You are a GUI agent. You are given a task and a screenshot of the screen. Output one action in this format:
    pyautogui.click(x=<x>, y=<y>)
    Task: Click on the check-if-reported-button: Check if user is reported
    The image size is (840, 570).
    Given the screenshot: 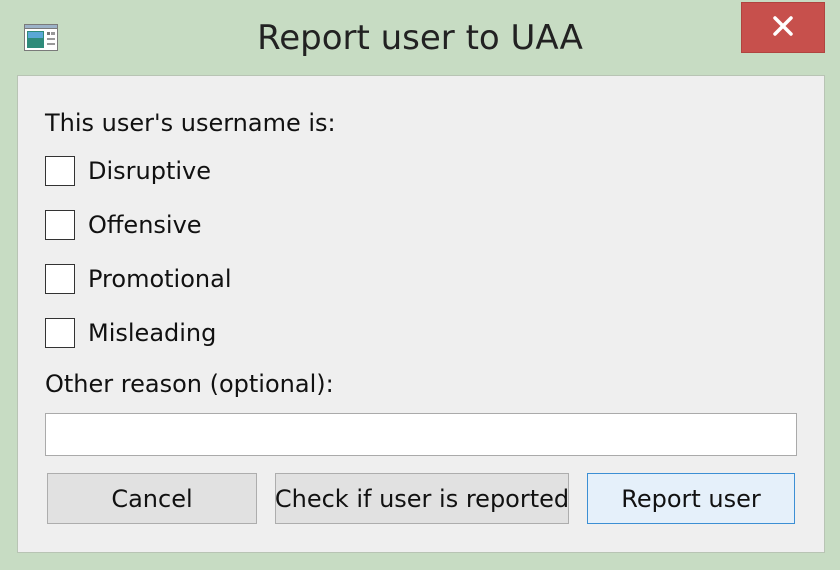 What is the action you would take?
    pyautogui.click(x=422, y=498)
    